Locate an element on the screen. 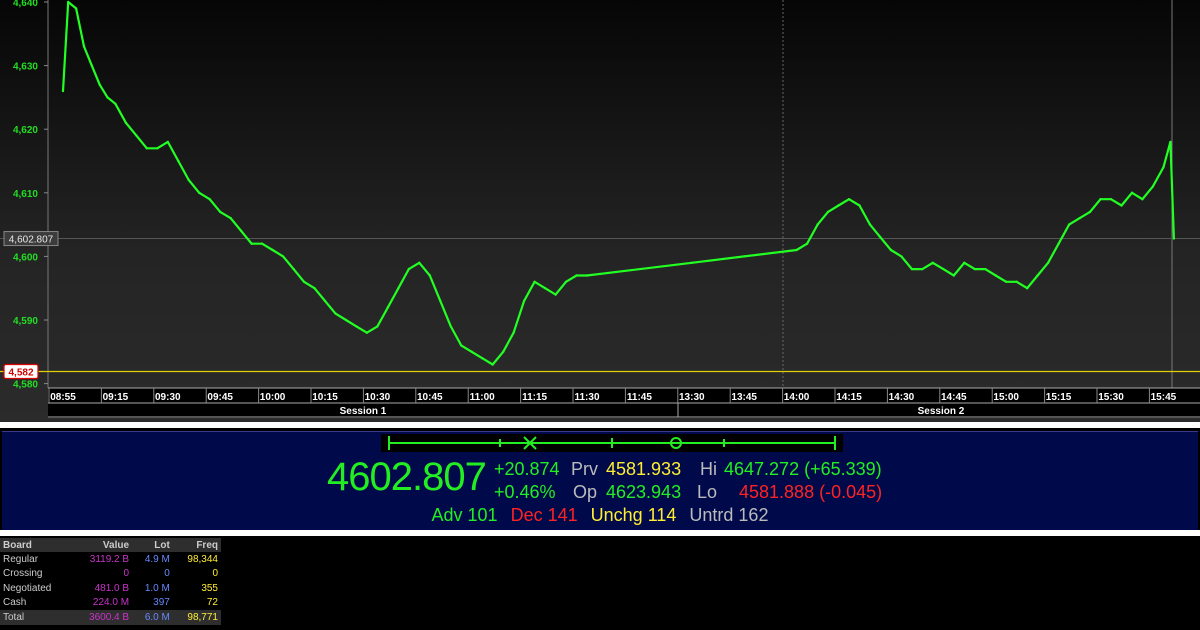 Image resolution: width=1200 pixels, height=630 pixels. market-breadth: Adv 101 Dec 141 Unchg 114 Untrd 162 is located at coordinates (600, 515).